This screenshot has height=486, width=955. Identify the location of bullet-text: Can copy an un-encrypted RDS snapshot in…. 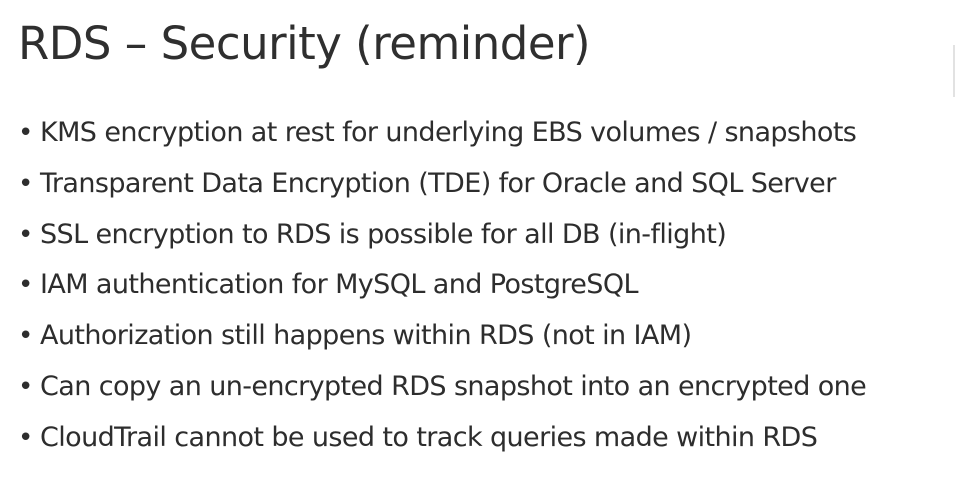
(453, 386).